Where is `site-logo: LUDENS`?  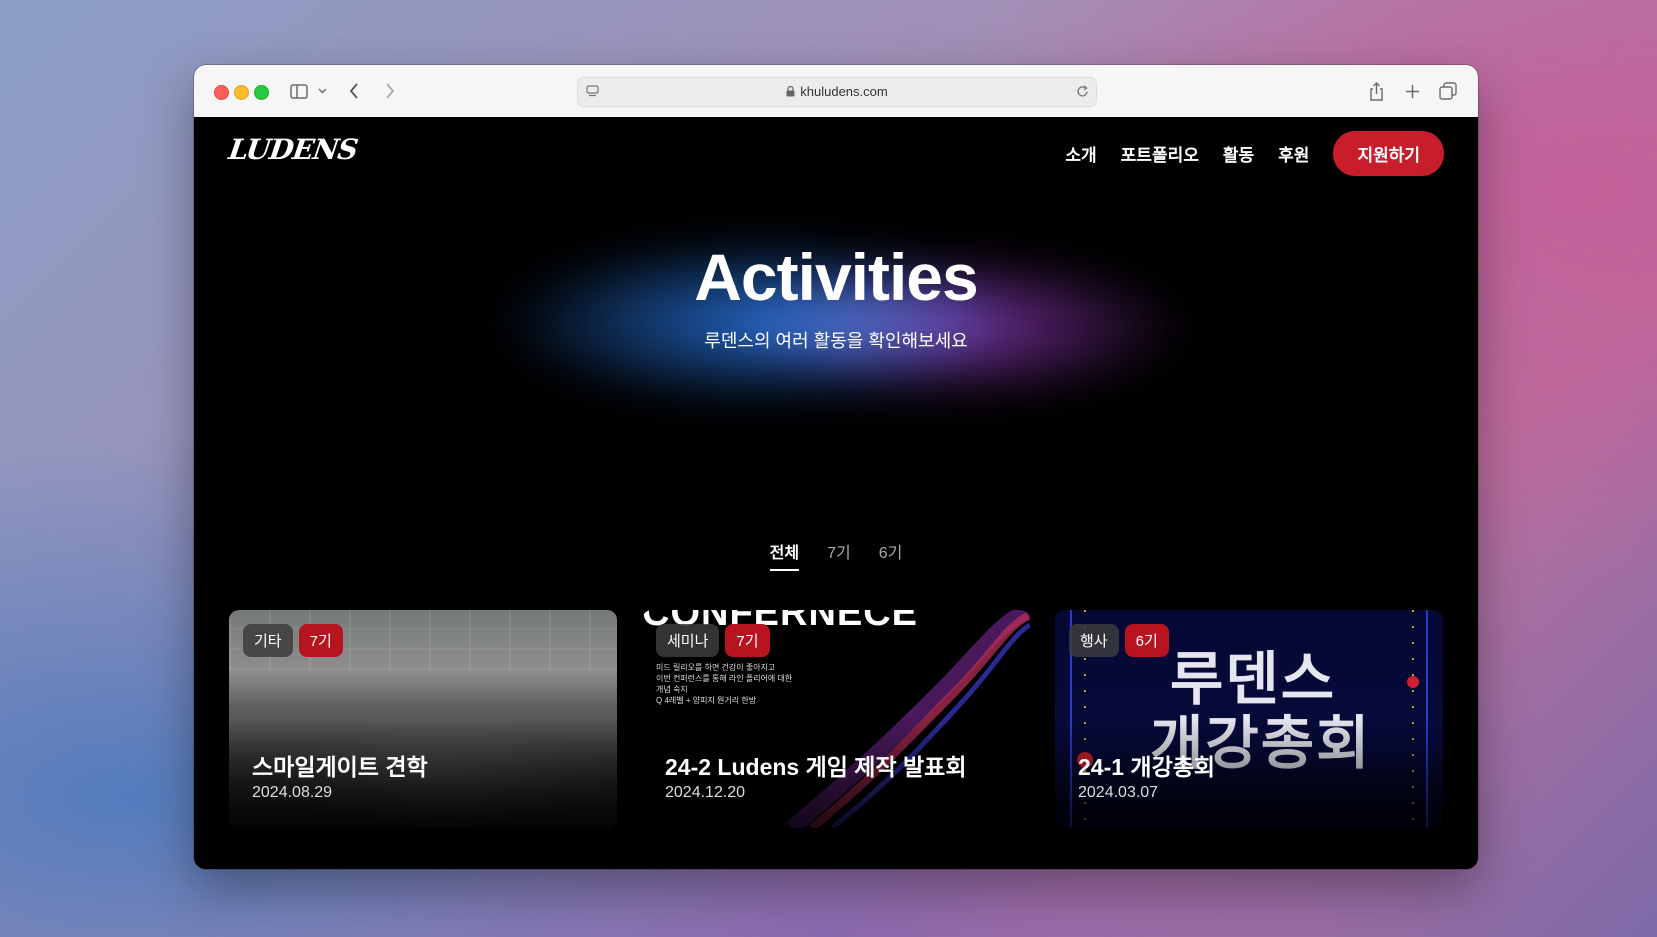 site-logo: LUDENS is located at coordinates (293, 149).